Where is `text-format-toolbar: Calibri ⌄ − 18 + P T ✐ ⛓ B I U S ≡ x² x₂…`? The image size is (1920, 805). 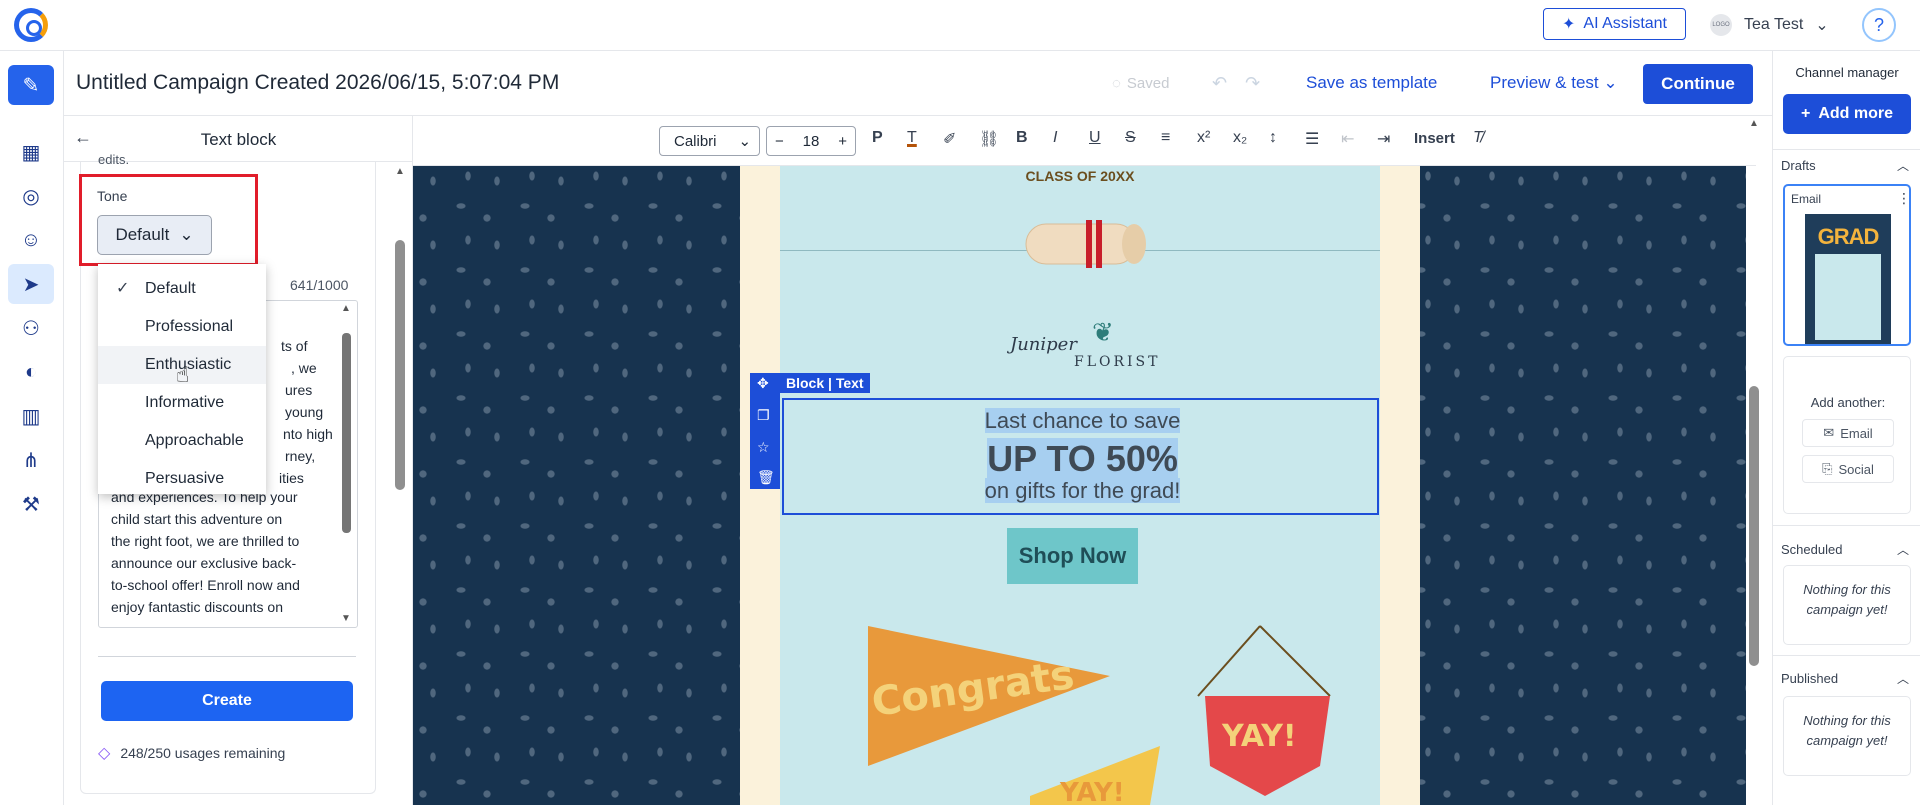
text-format-toolbar: Calibri ⌄ − 18 + P T ✐ ⛓ B I U S ≡ x² x₂… is located at coordinates (1084, 141).